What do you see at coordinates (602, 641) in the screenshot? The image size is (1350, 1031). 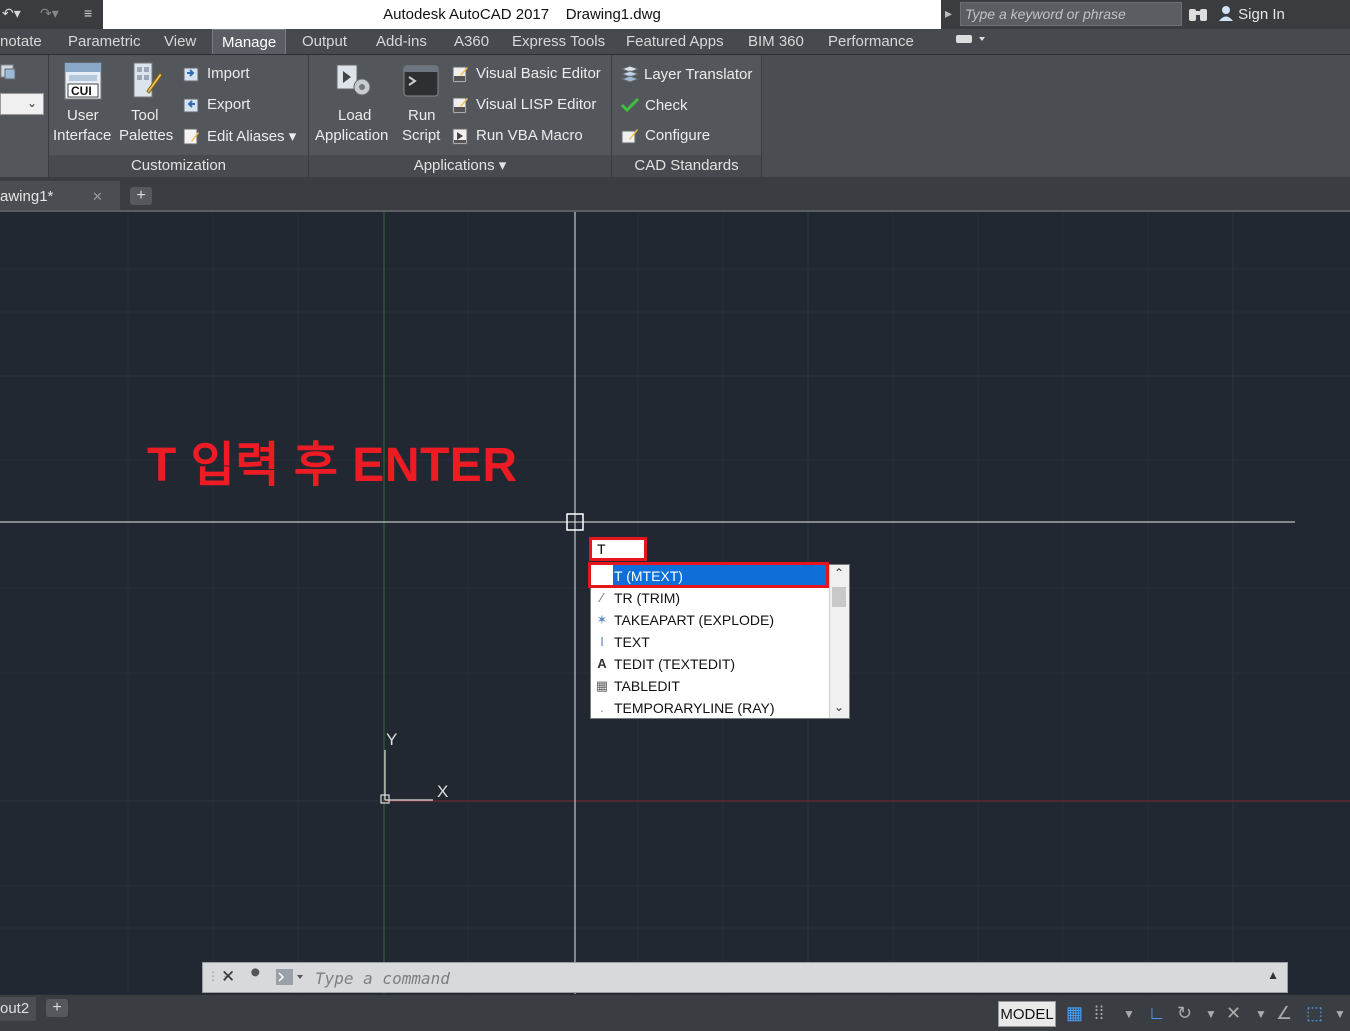 I see `text-icon: I` at bounding box center [602, 641].